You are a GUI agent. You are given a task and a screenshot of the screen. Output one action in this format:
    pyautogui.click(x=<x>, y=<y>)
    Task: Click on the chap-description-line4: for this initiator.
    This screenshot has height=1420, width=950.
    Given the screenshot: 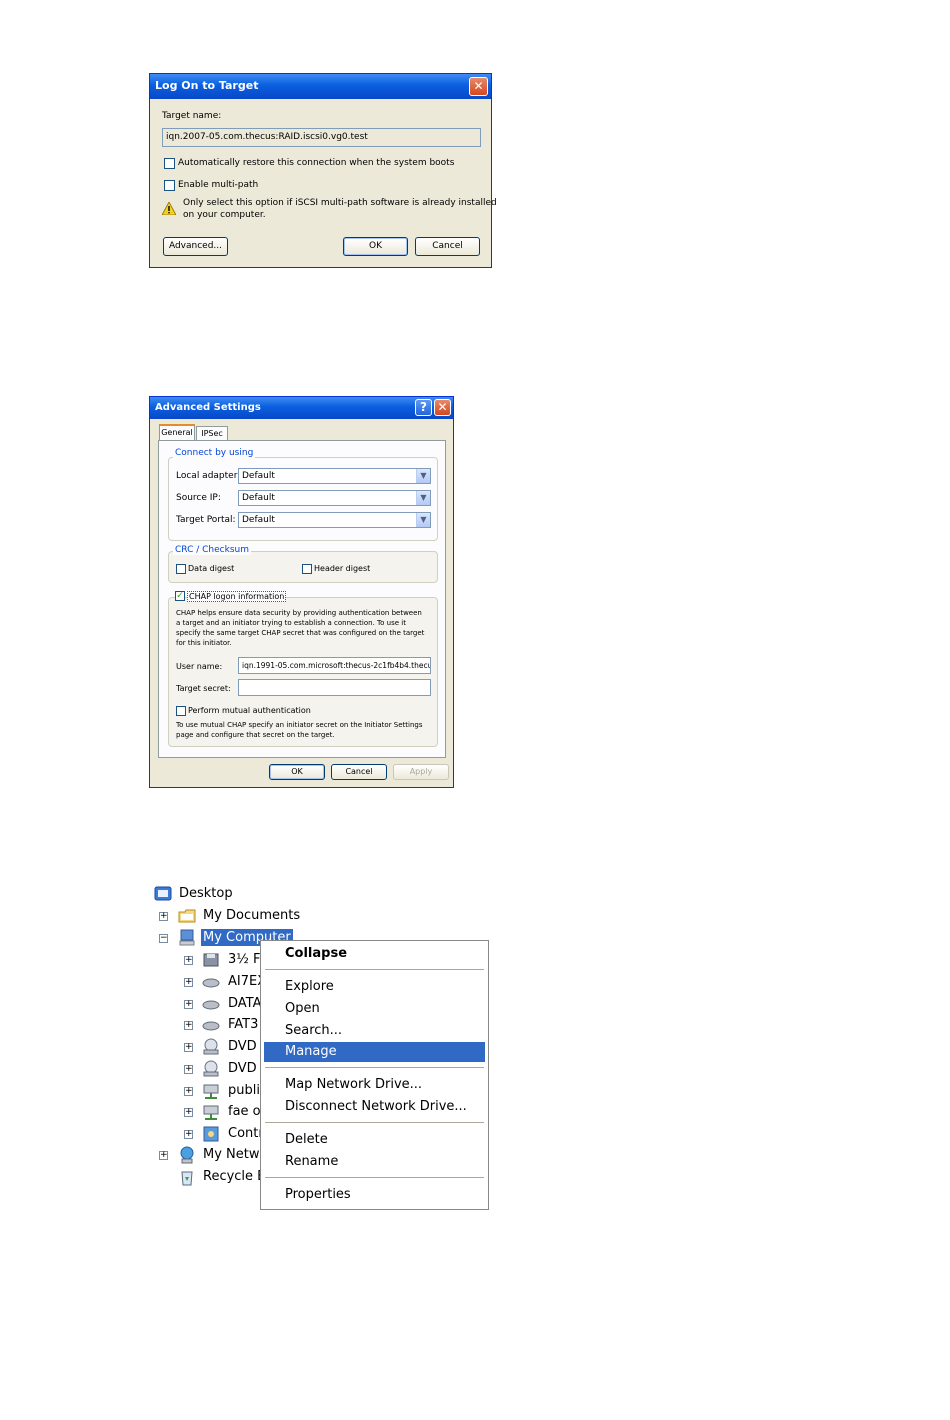 What is the action you would take?
    pyautogui.click(x=204, y=643)
    